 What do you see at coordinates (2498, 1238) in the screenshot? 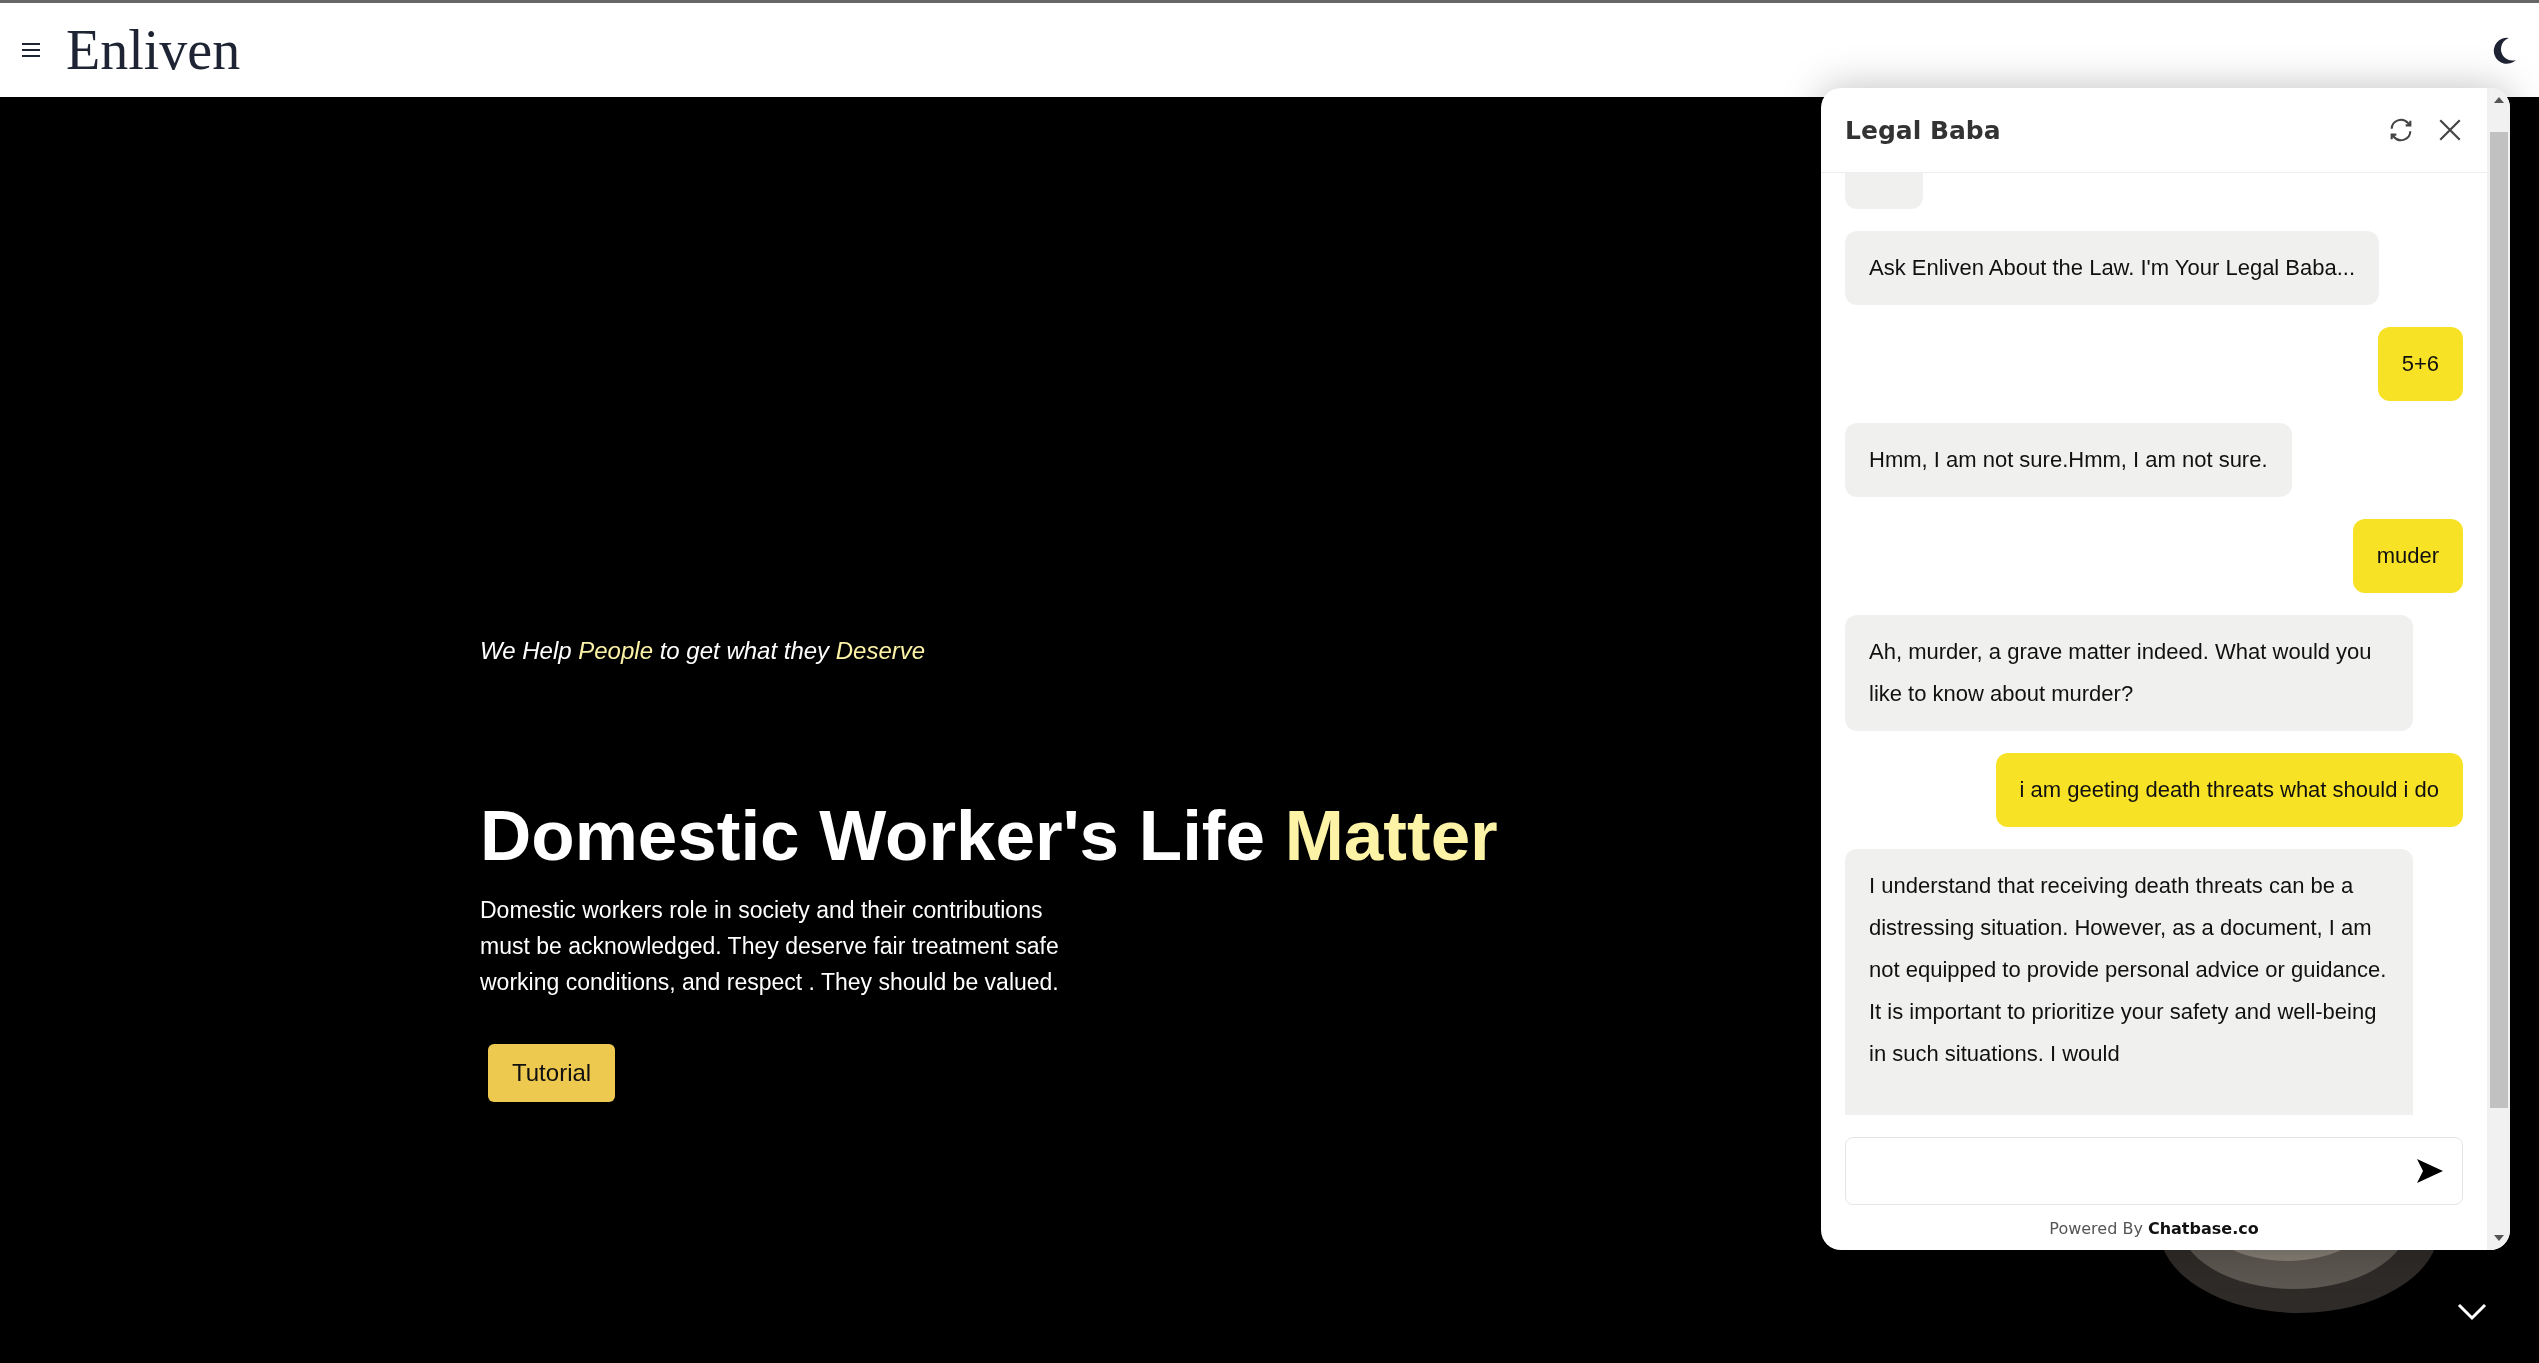
I see `scroll-down-arrow-icon` at bounding box center [2498, 1238].